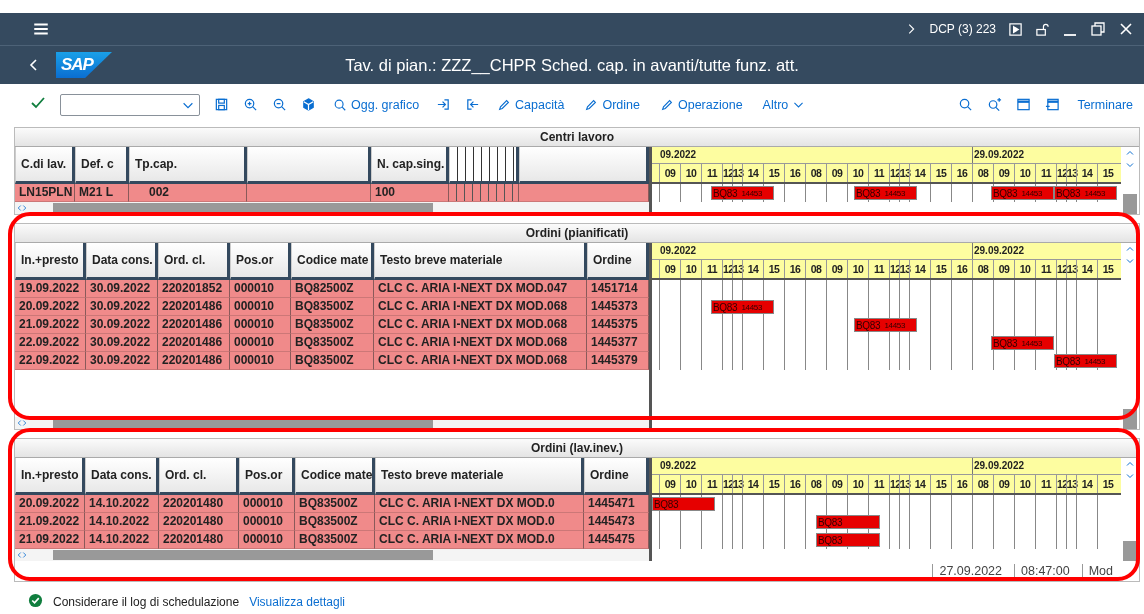  I want to click on hour-header: 11, so click(1045, 173).